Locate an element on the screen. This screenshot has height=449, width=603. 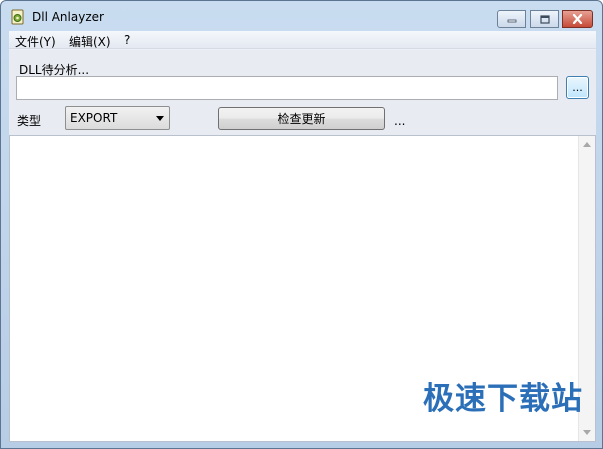
close-button is located at coordinates (577, 19).